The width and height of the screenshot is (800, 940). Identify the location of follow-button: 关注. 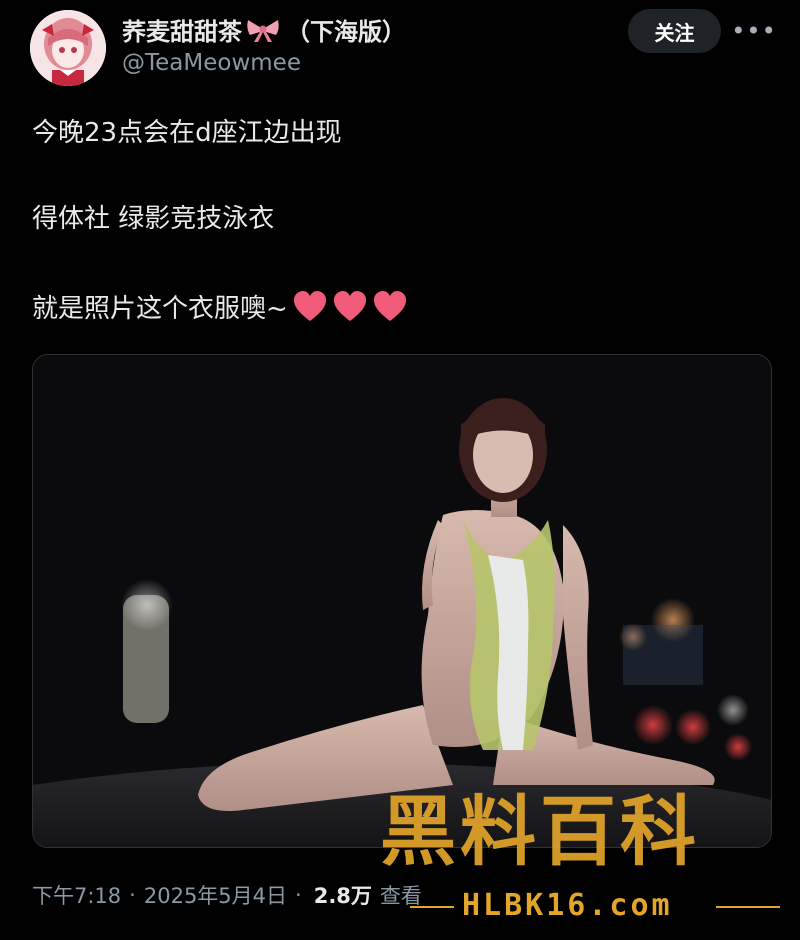
(674, 31).